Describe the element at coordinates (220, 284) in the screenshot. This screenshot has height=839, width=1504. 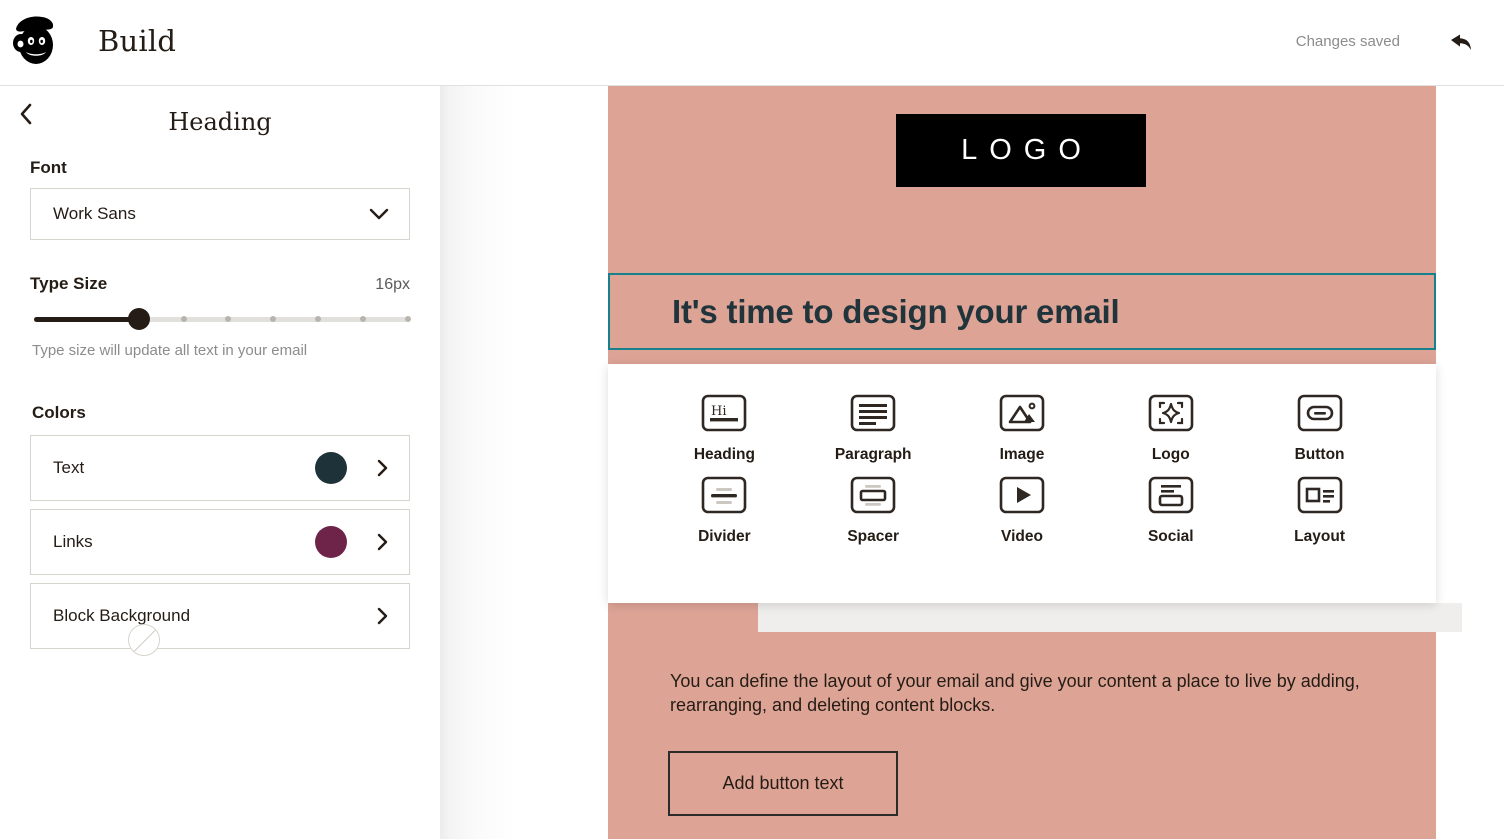
I see `type-size-row: Type Size 16px` at that location.